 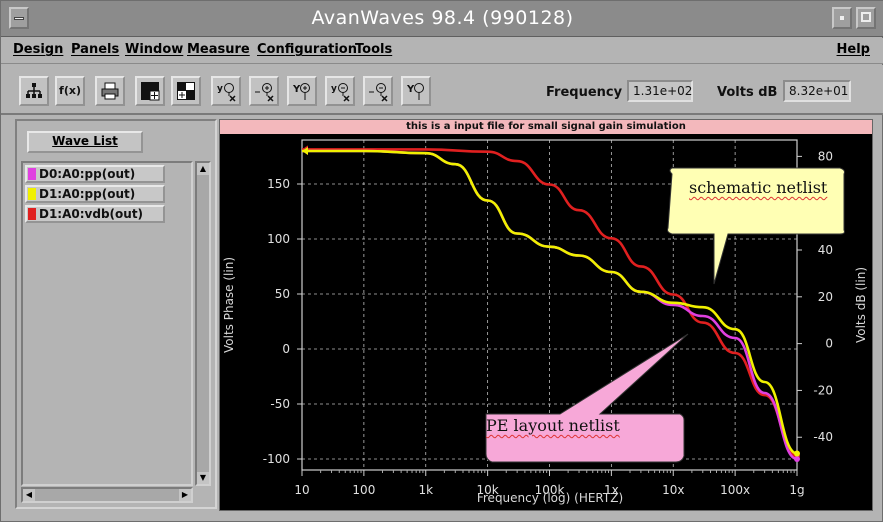 What do you see at coordinates (85, 142) in the screenshot?
I see `wave-list-button: Wave List` at bounding box center [85, 142].